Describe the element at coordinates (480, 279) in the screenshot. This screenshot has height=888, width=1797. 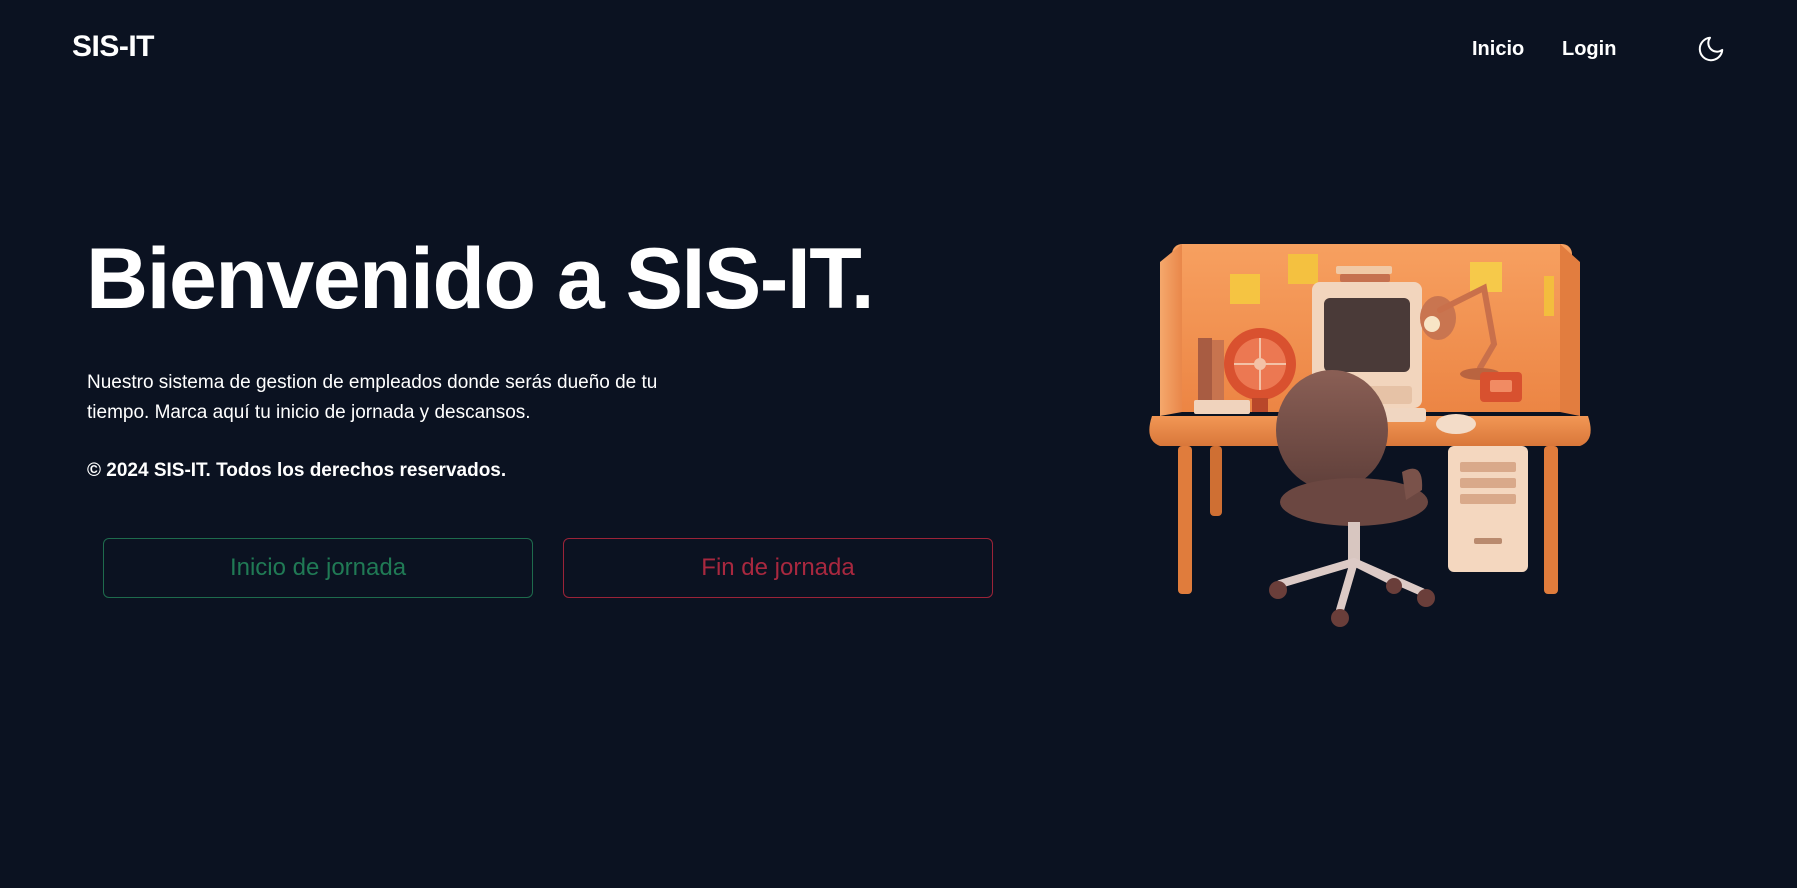
I see `page-title: Bienvenido a SIS-IT.` at that location.